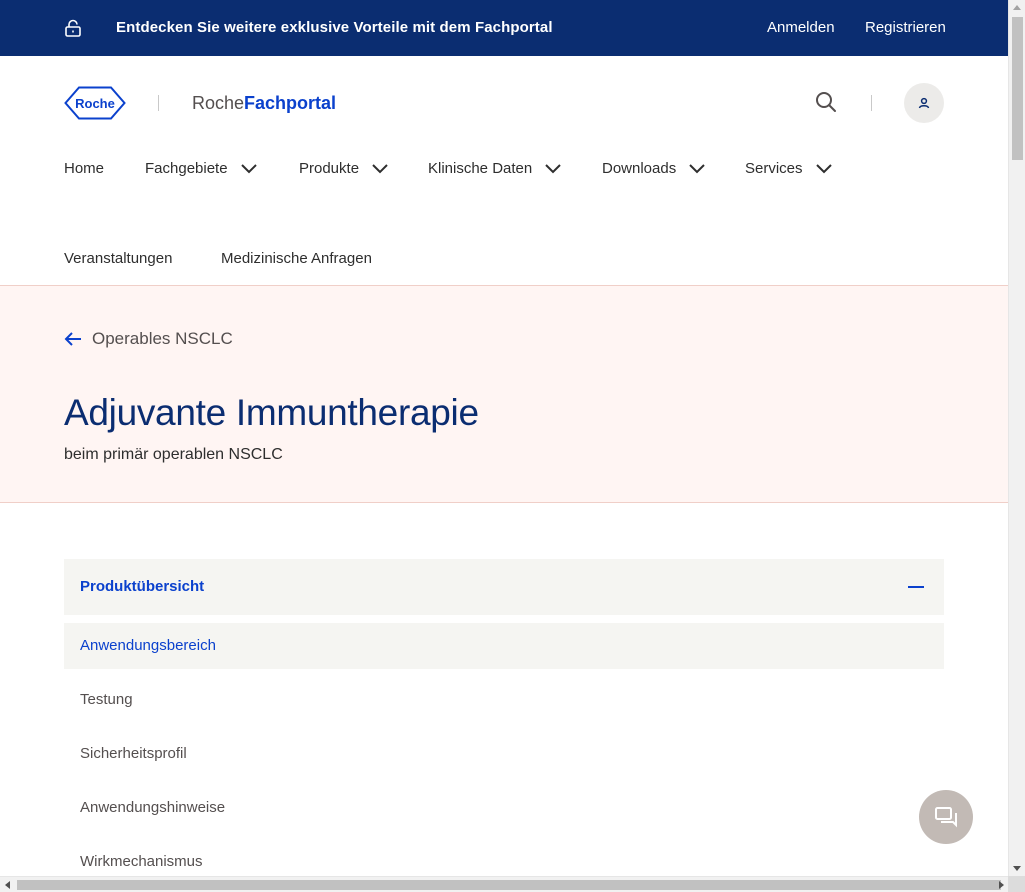  I want to click on nav-label: Fachgebiete, so click(186, 168).